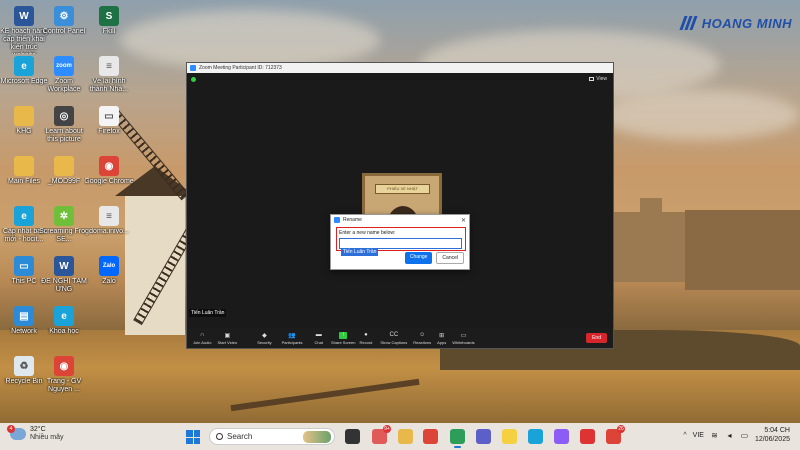  Describe the element at coordinates (400, 68) in the screenshot. I see `zoom-titlebar: Zoom Meeting Participant ID: 712373` at that location.